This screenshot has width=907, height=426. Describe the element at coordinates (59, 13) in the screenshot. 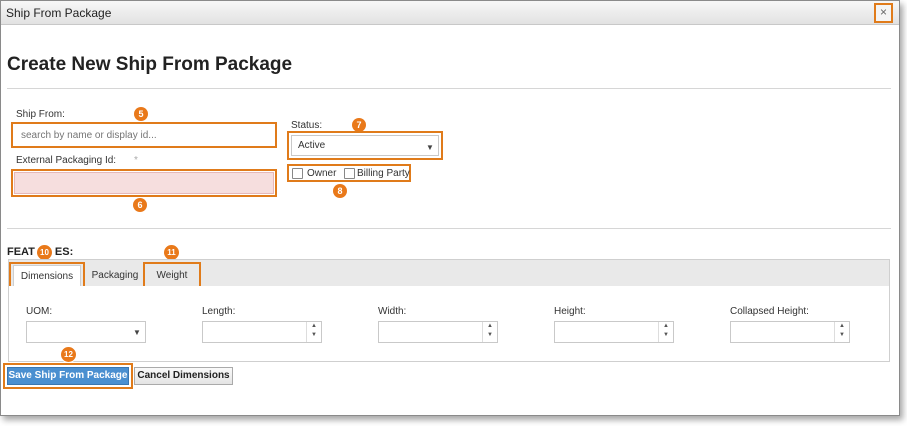

I see `dialog-title: Ship From Package` at that location.